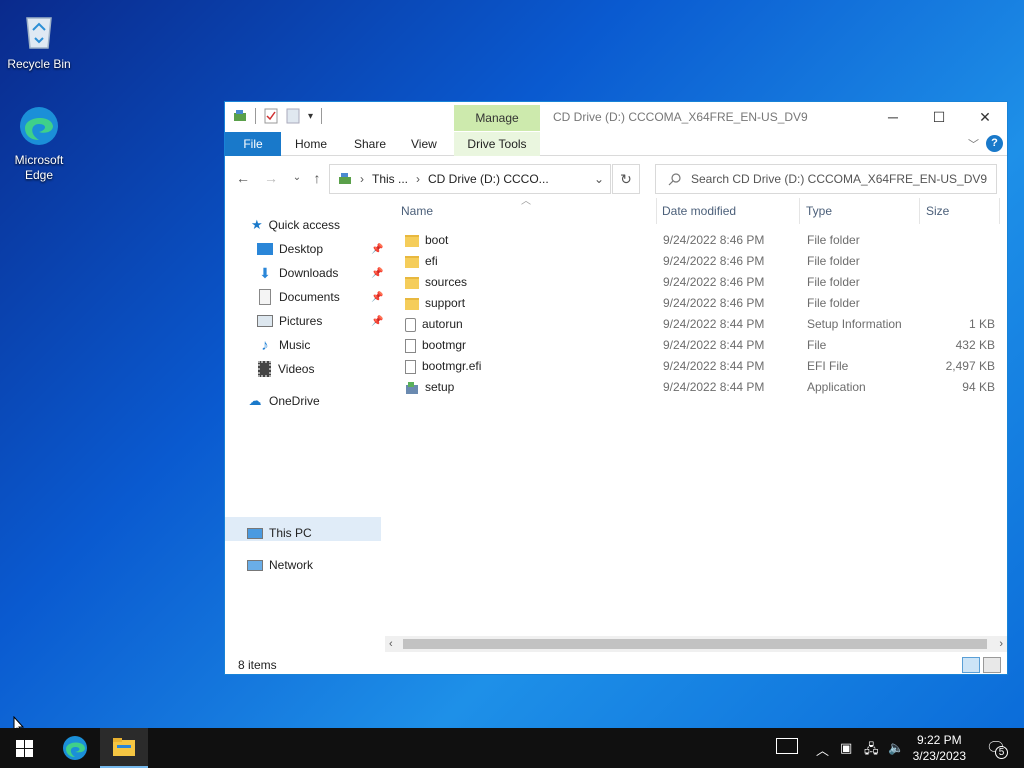 This screenshot has width=1024, height=768. Describe the element at coordinates (828, 366) in the screenshot. I see `file-type: EFI File` at that location.